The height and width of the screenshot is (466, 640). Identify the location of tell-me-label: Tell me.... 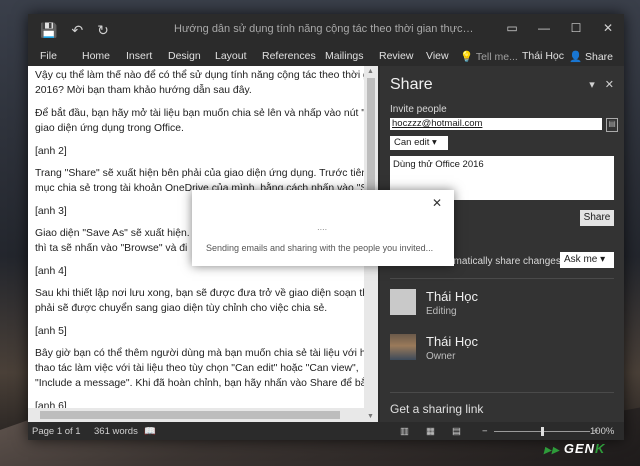
(496, 57).